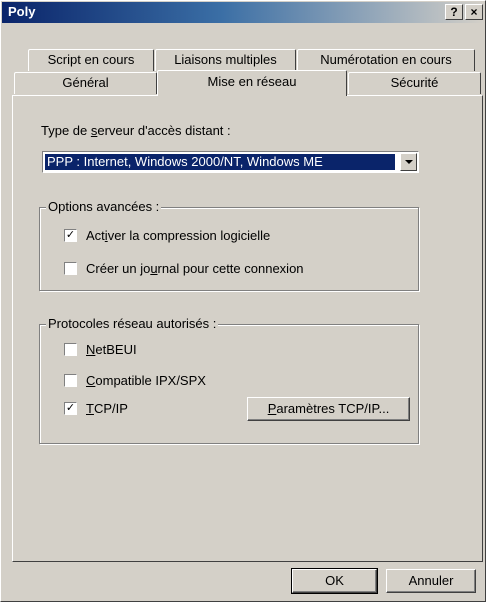 This screenshot has height=602, width=486. What do you see at coordinates (386, 60) in the screenshot?
I see `tab-numerotation-en-cours: Numérotation en cours` at bounding box center [386, 60].